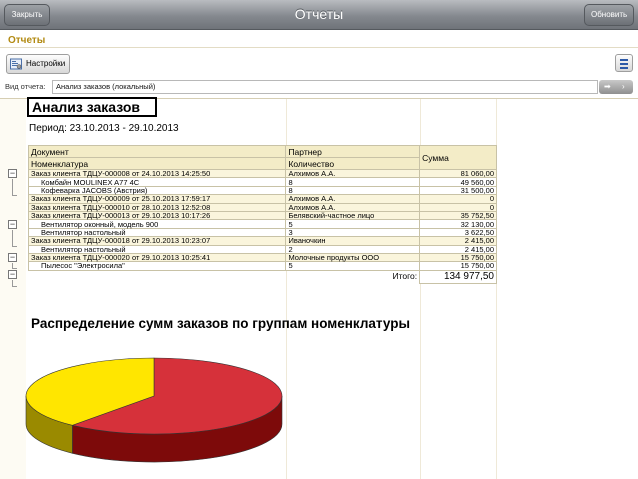 This screenshot has height=479, width=638. I want to click on header-nomenclature: Номенклатура, so click(157, 163).